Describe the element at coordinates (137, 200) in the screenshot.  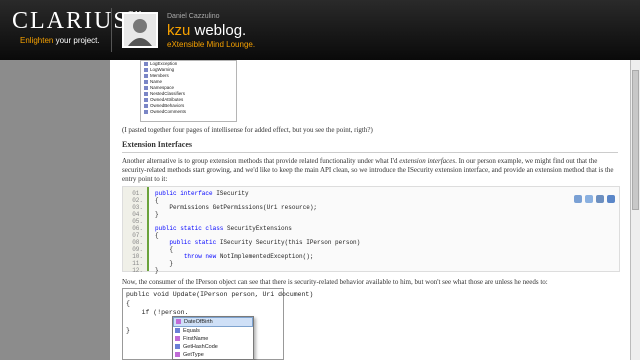
I see `line-number: 02.` at that location.